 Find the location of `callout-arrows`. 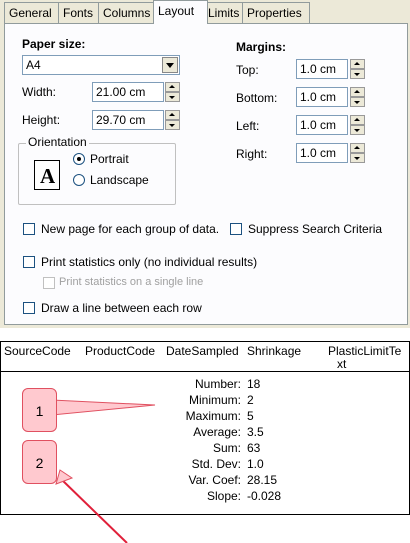

callout-arrows is located at coordinates (103, 471).